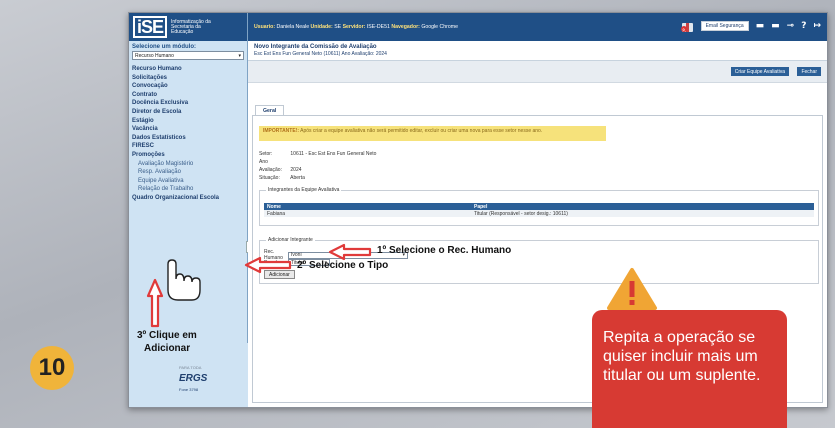 This screenshot has height=428, width=835. I want to click on step3-label-line1: 3º Clique em, so click(167, 335).